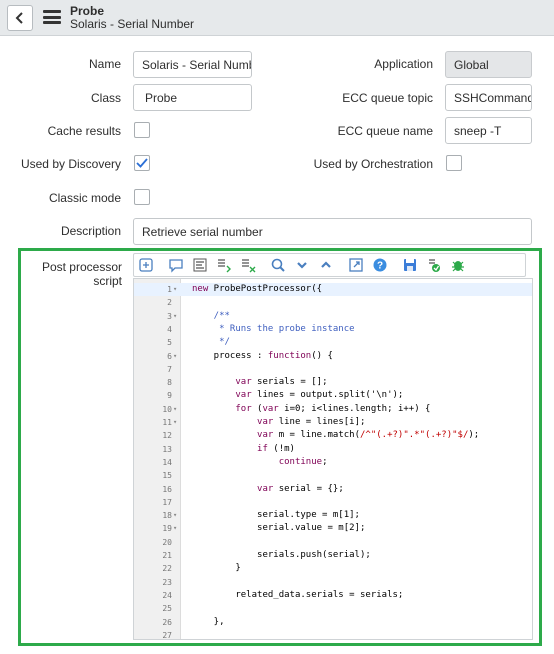 This screenshot has height=654, width=554. I want to click on description-label: Description, so click(90, 231).